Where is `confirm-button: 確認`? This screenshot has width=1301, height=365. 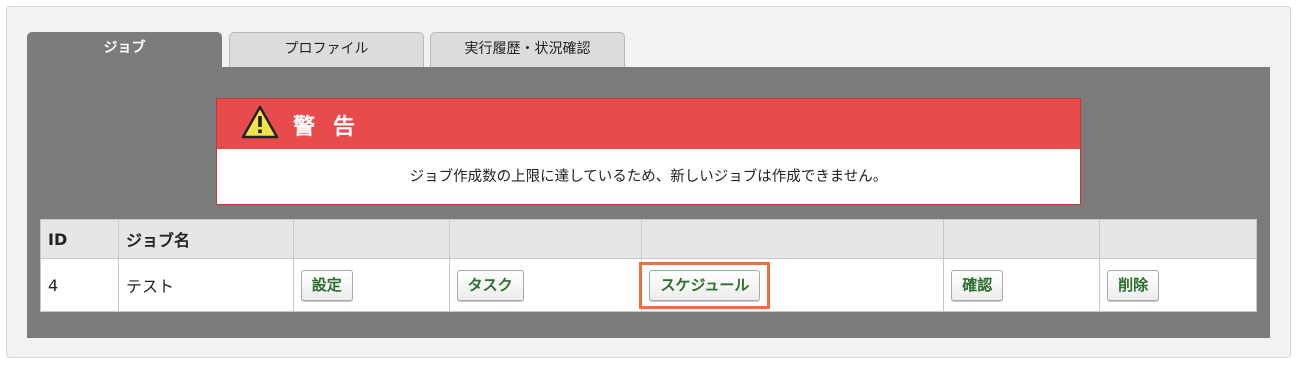 confirm-button: 確認 is located at coordinates (977, 285).